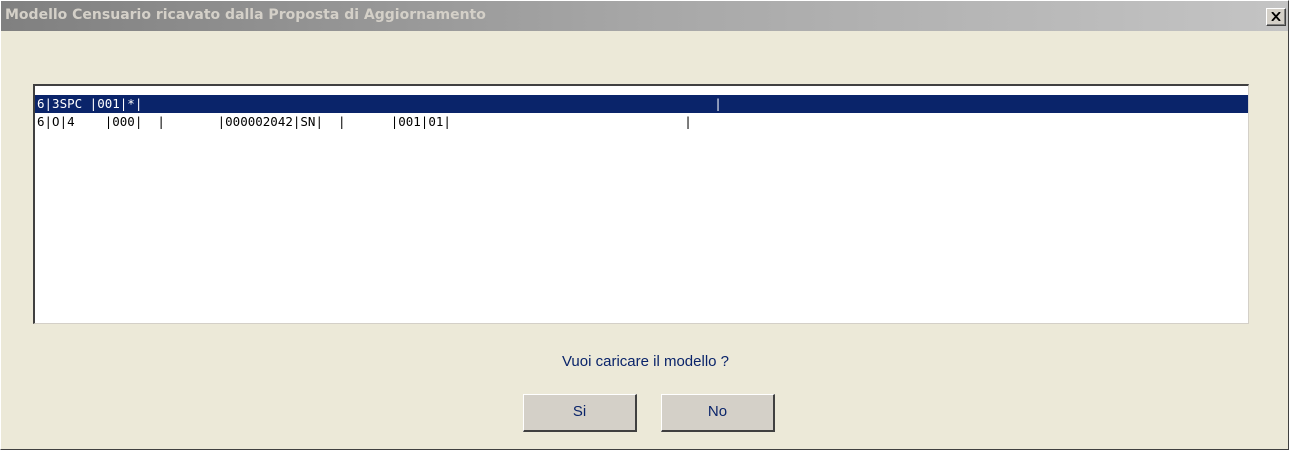 The image size is (1289, 450). Describe the element at coordinates (718, 413) in the screenshot. I see `no-button: No` at that location.